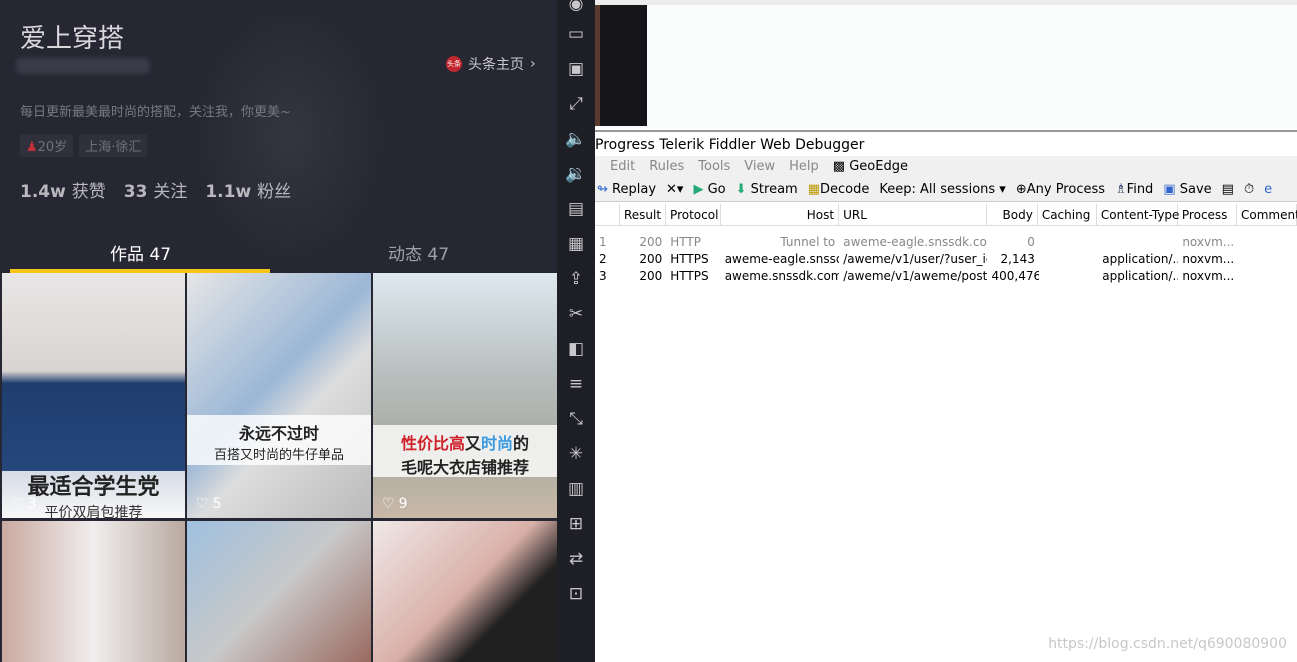  What do you see at coordinates (714, 167) in the screenshot?
I see `menu-tools: Tools` at bounding box center [714, 167].